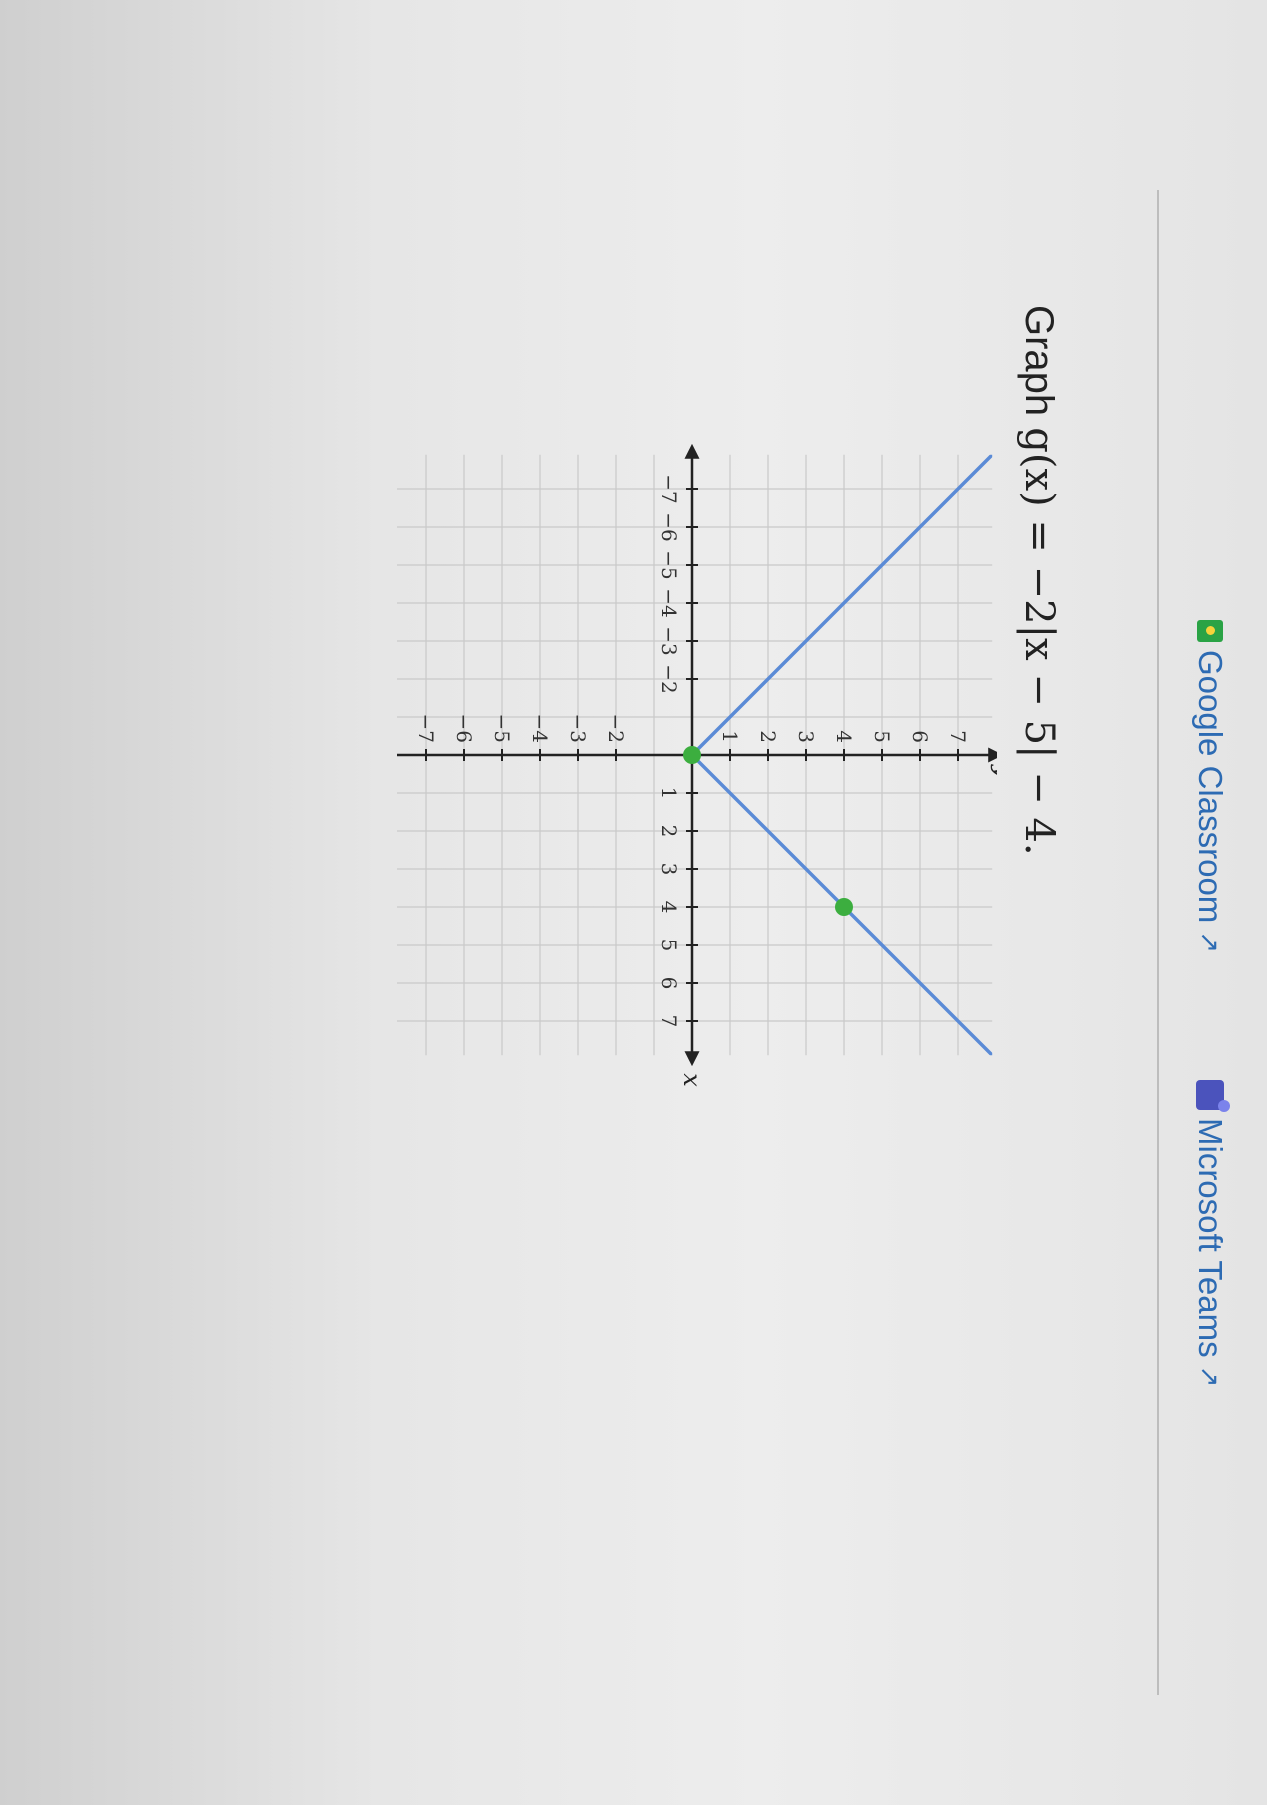 The height and width of the screenshot is (1805, 1267). I want to click on y-tick-label: 4, so click(844, 736).